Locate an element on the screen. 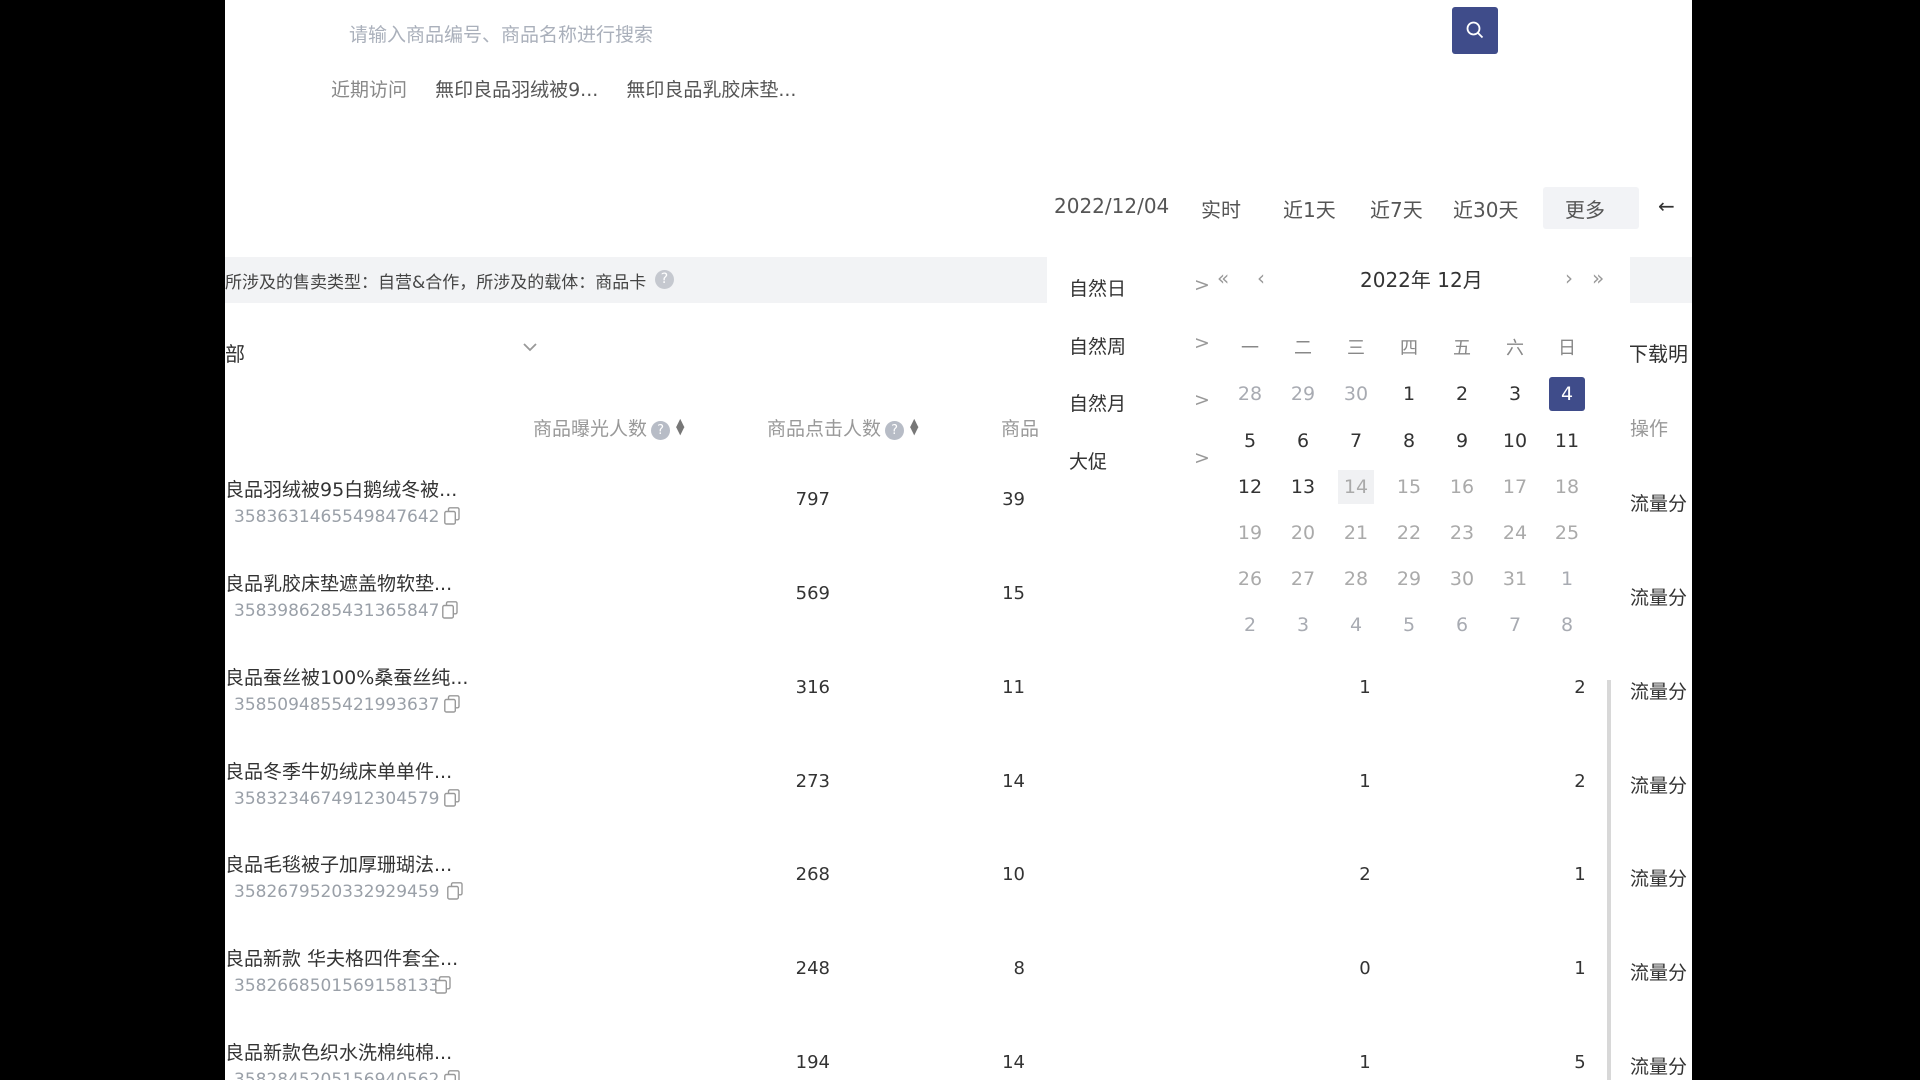  exposure-count: 316 is located at coordinates (812, 687).